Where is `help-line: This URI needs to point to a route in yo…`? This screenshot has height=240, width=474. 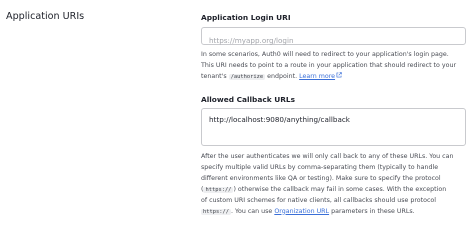 help-line: This URI needs to point to a route in yo… is located at coordinates (329, 65).